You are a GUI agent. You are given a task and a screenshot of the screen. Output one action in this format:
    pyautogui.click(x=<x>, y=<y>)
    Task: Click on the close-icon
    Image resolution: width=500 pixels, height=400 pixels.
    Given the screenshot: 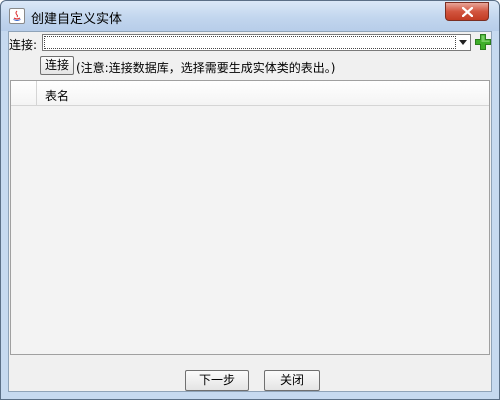 What is the action you would take?
    pyautogui.click(x=467, y=12)
    